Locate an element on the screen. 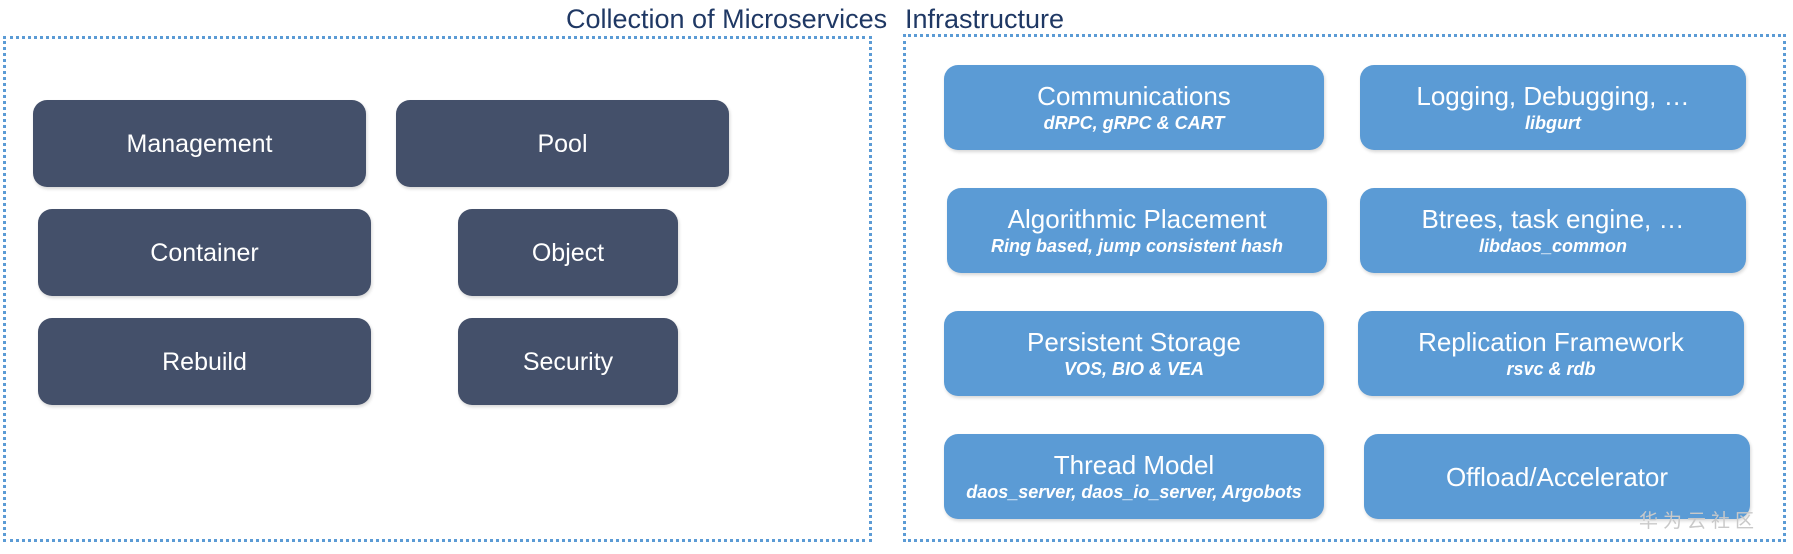  box-container: Container is located at coordinates (204, 252).